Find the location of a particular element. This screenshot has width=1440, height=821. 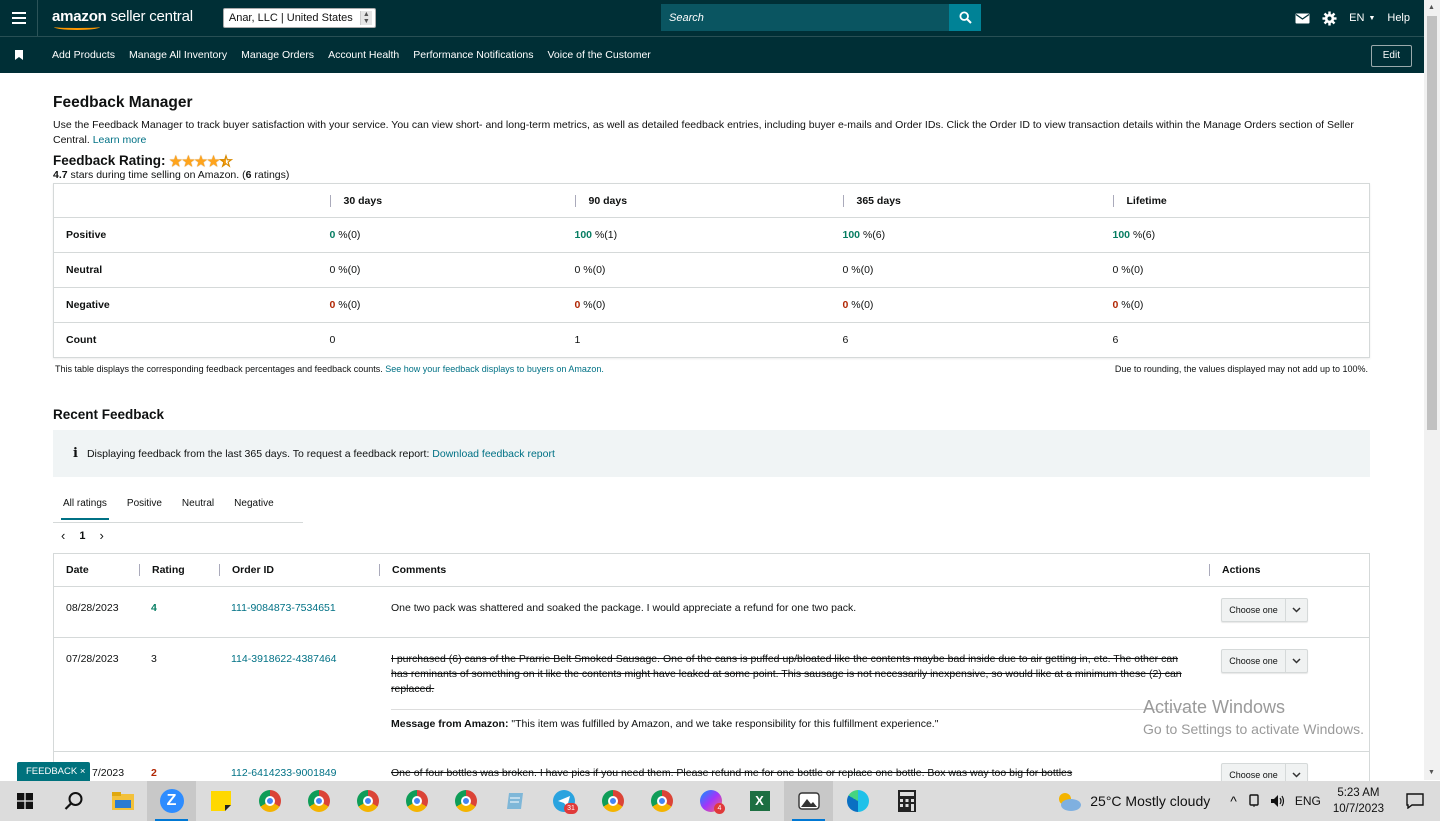

messenger-icon: 4 is located at coordinates (710, 801).